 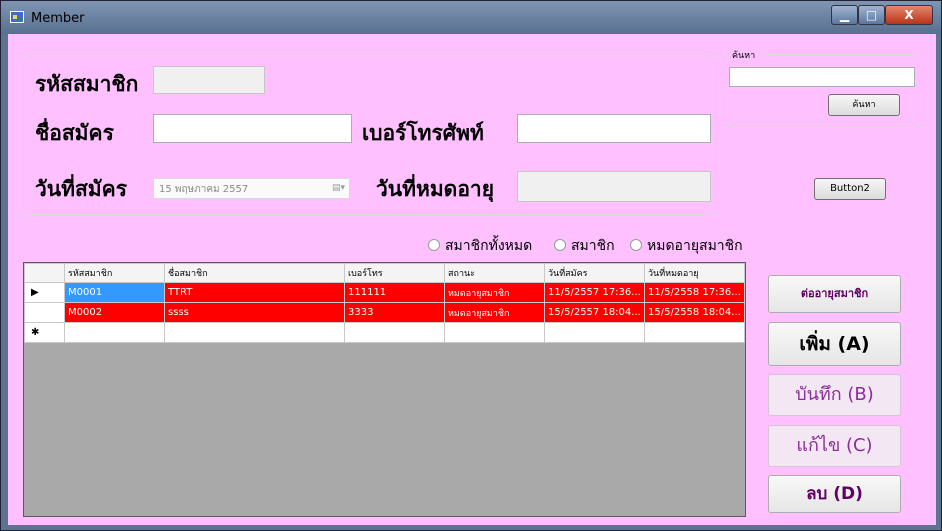 What do you see at coordinates (44, 312) in the screenshot?
I see `row-header` at bounding box center [44, 312].